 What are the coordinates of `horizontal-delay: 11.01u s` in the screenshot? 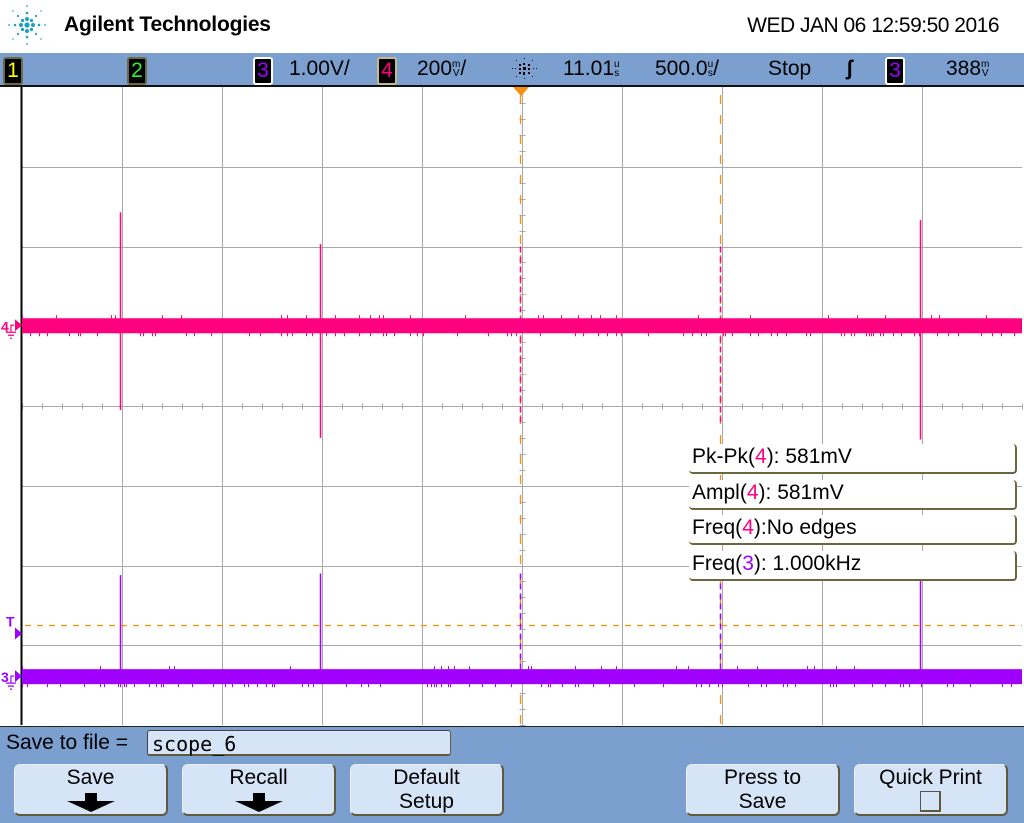 It's located at (591, 69).